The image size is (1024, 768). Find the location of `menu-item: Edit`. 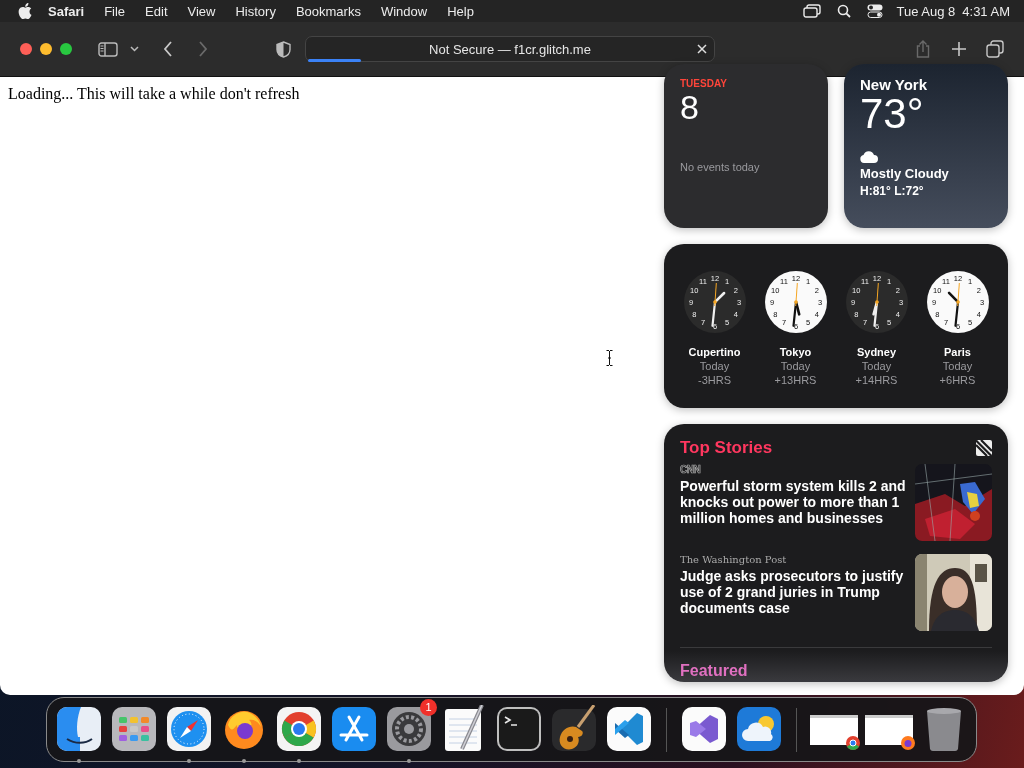

menu-item: Edit is located at coordinates (156, 11).